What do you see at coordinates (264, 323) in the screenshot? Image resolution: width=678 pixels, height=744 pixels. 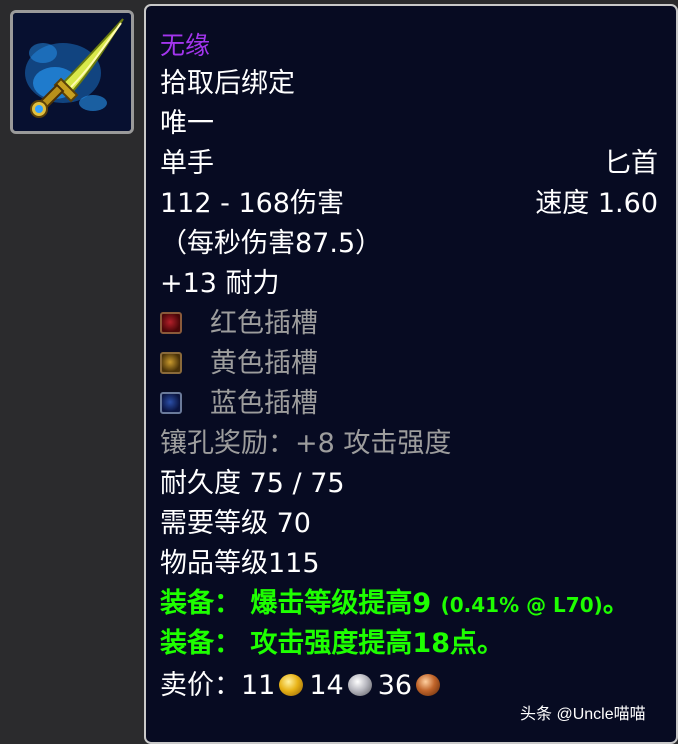 I see `socket-red-label: 红色插槽` at bounding box center [264, 323].